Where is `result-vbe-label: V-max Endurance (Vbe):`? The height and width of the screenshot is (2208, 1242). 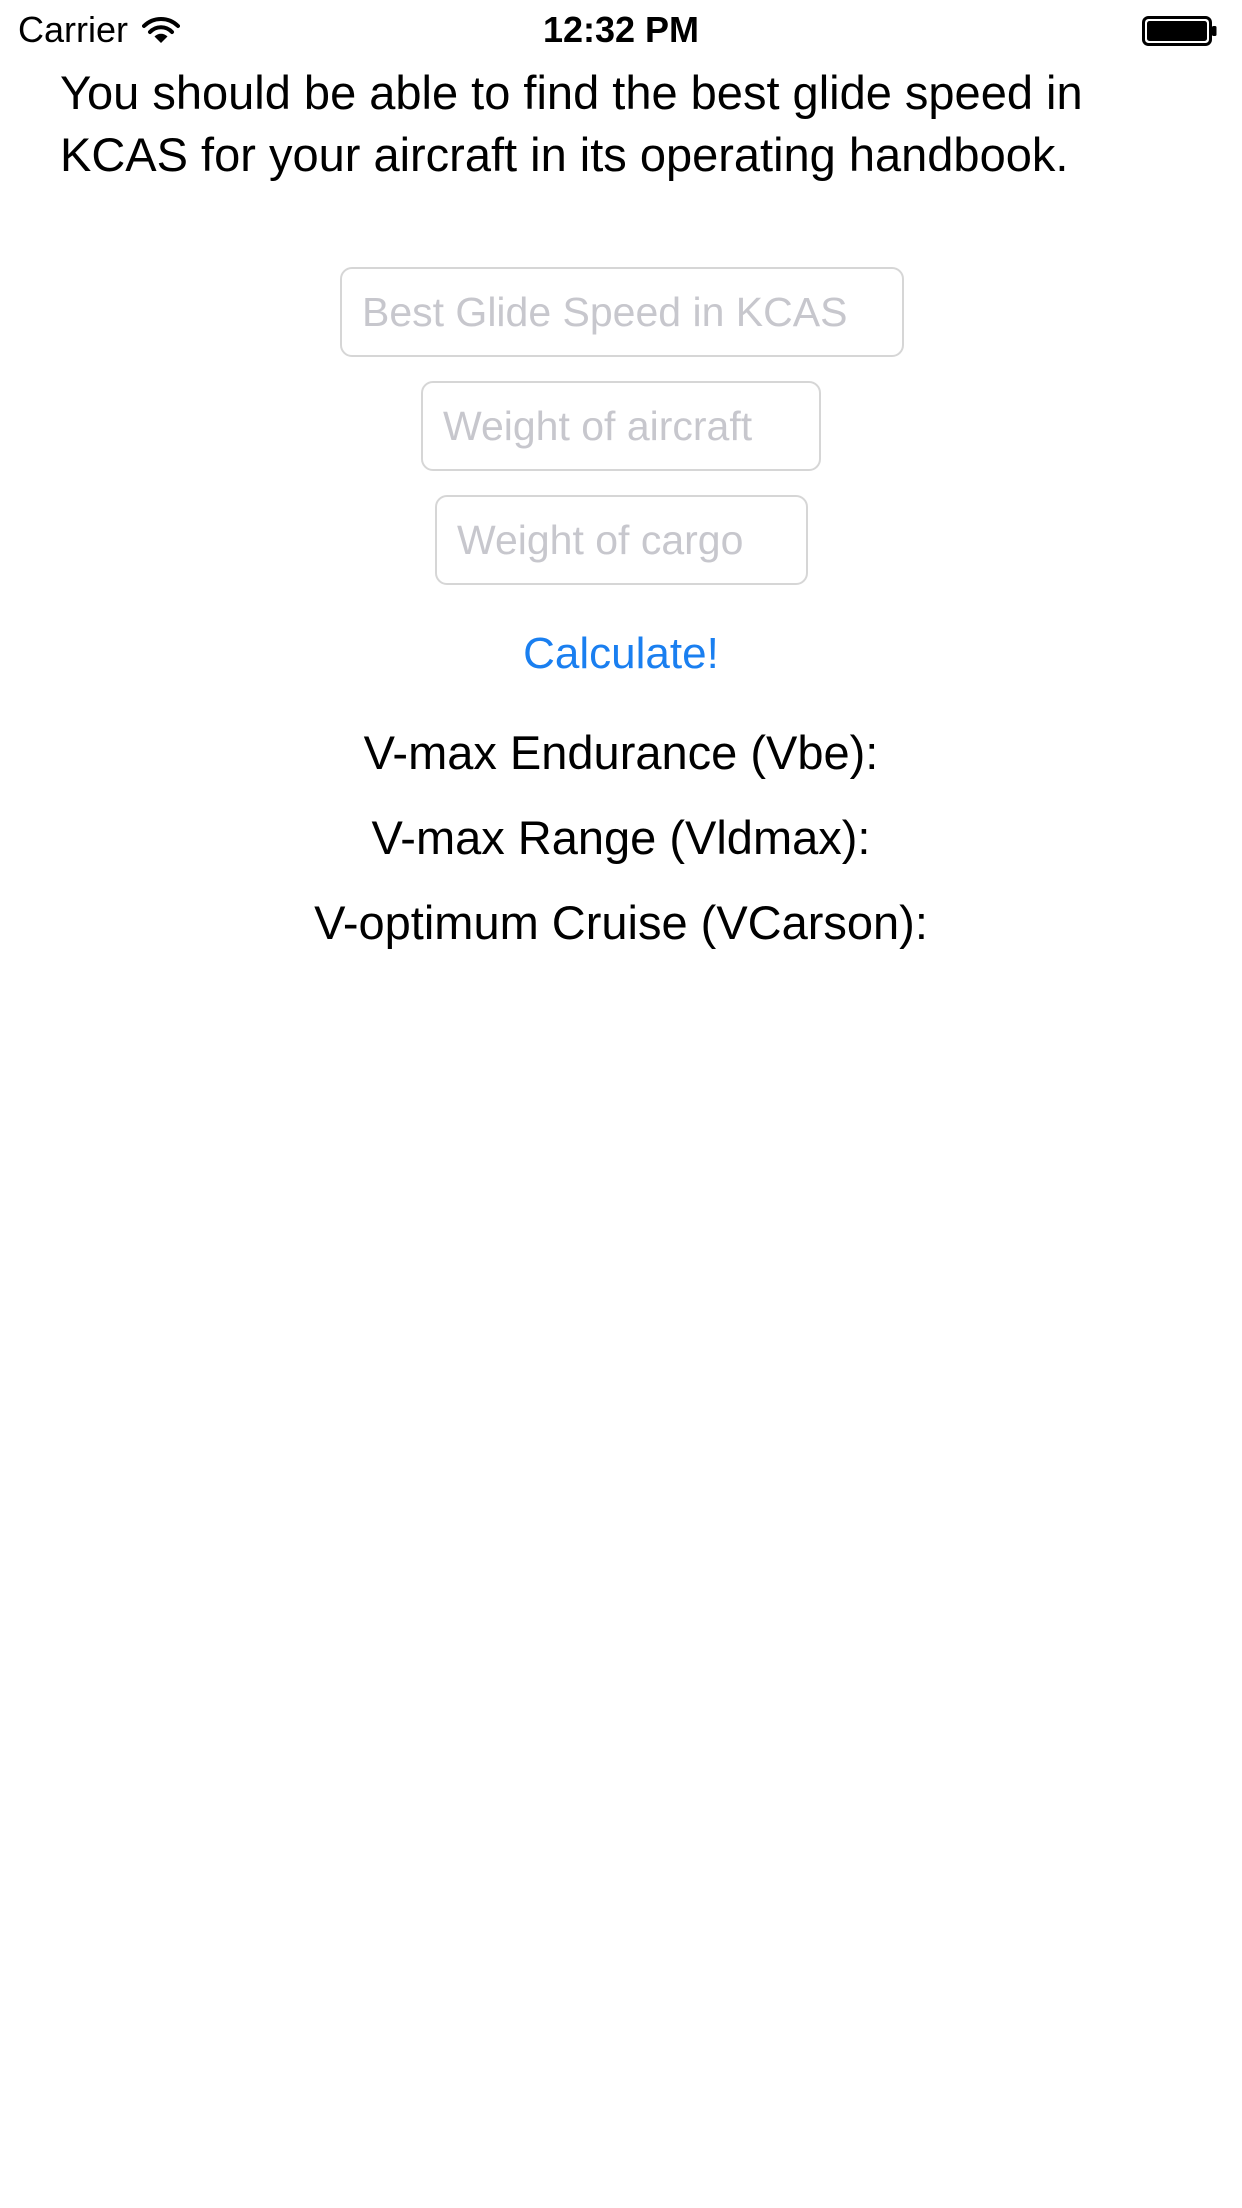 result-vbe-label: V-max Endurance (Vbe): is located at coordinates (621, 752).